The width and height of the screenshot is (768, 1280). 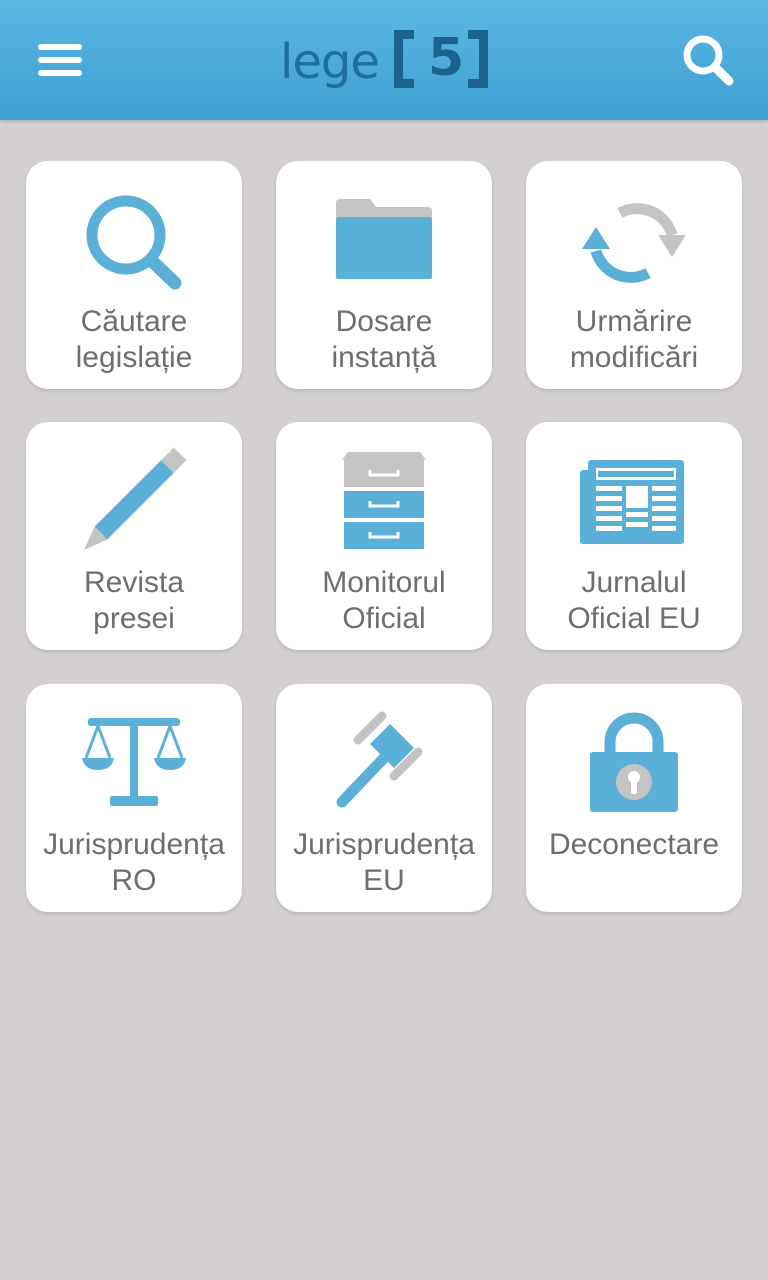 I want to click on tile-label-line2: presei, so click(x=134, y=618).